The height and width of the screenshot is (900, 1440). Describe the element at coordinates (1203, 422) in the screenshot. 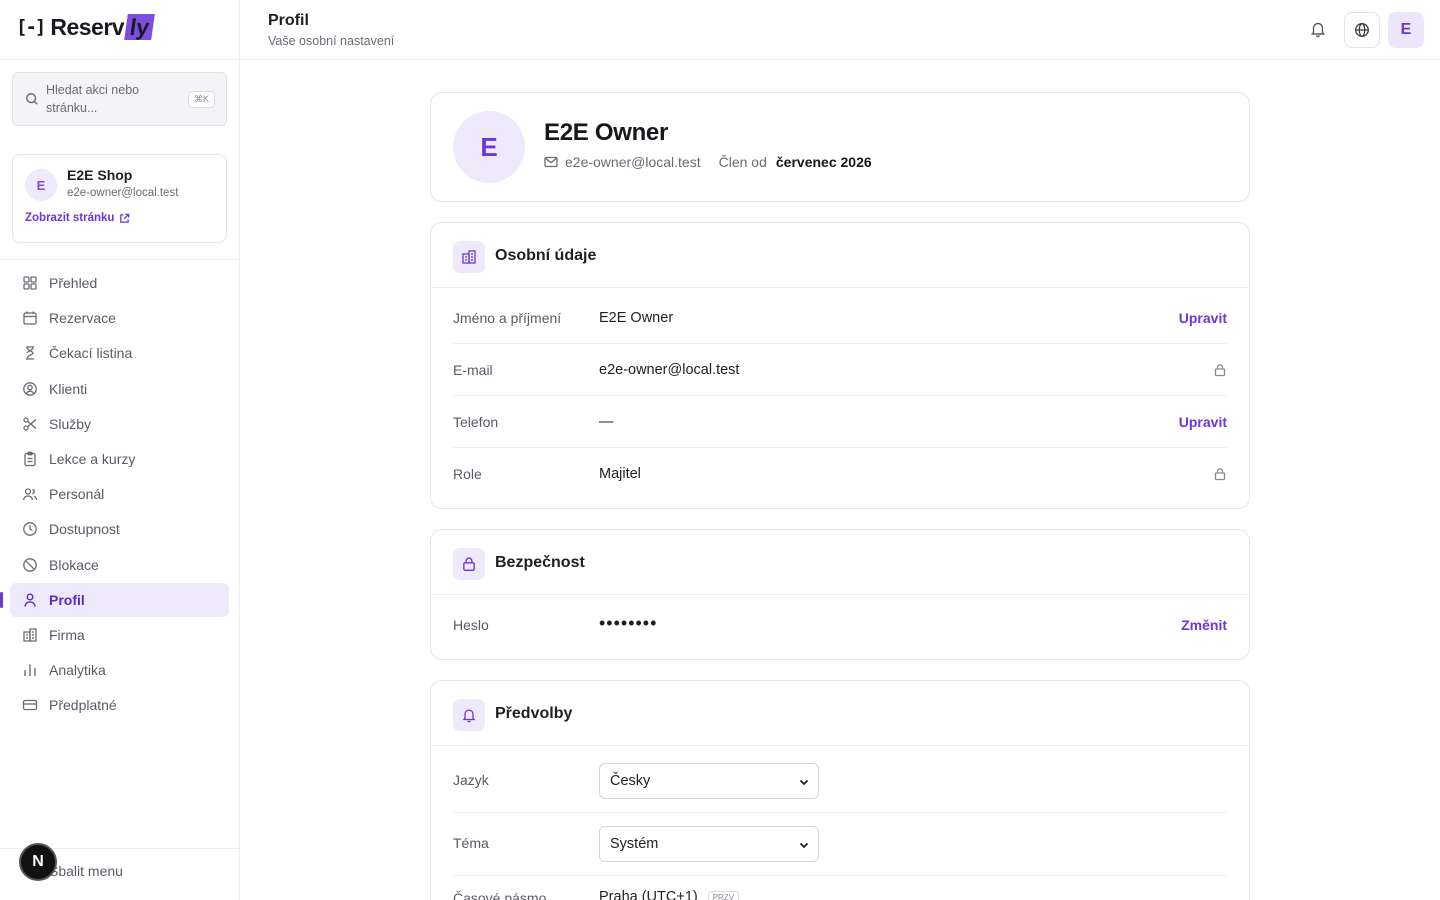

I see `edit-phone-button: Upravit` at that location.